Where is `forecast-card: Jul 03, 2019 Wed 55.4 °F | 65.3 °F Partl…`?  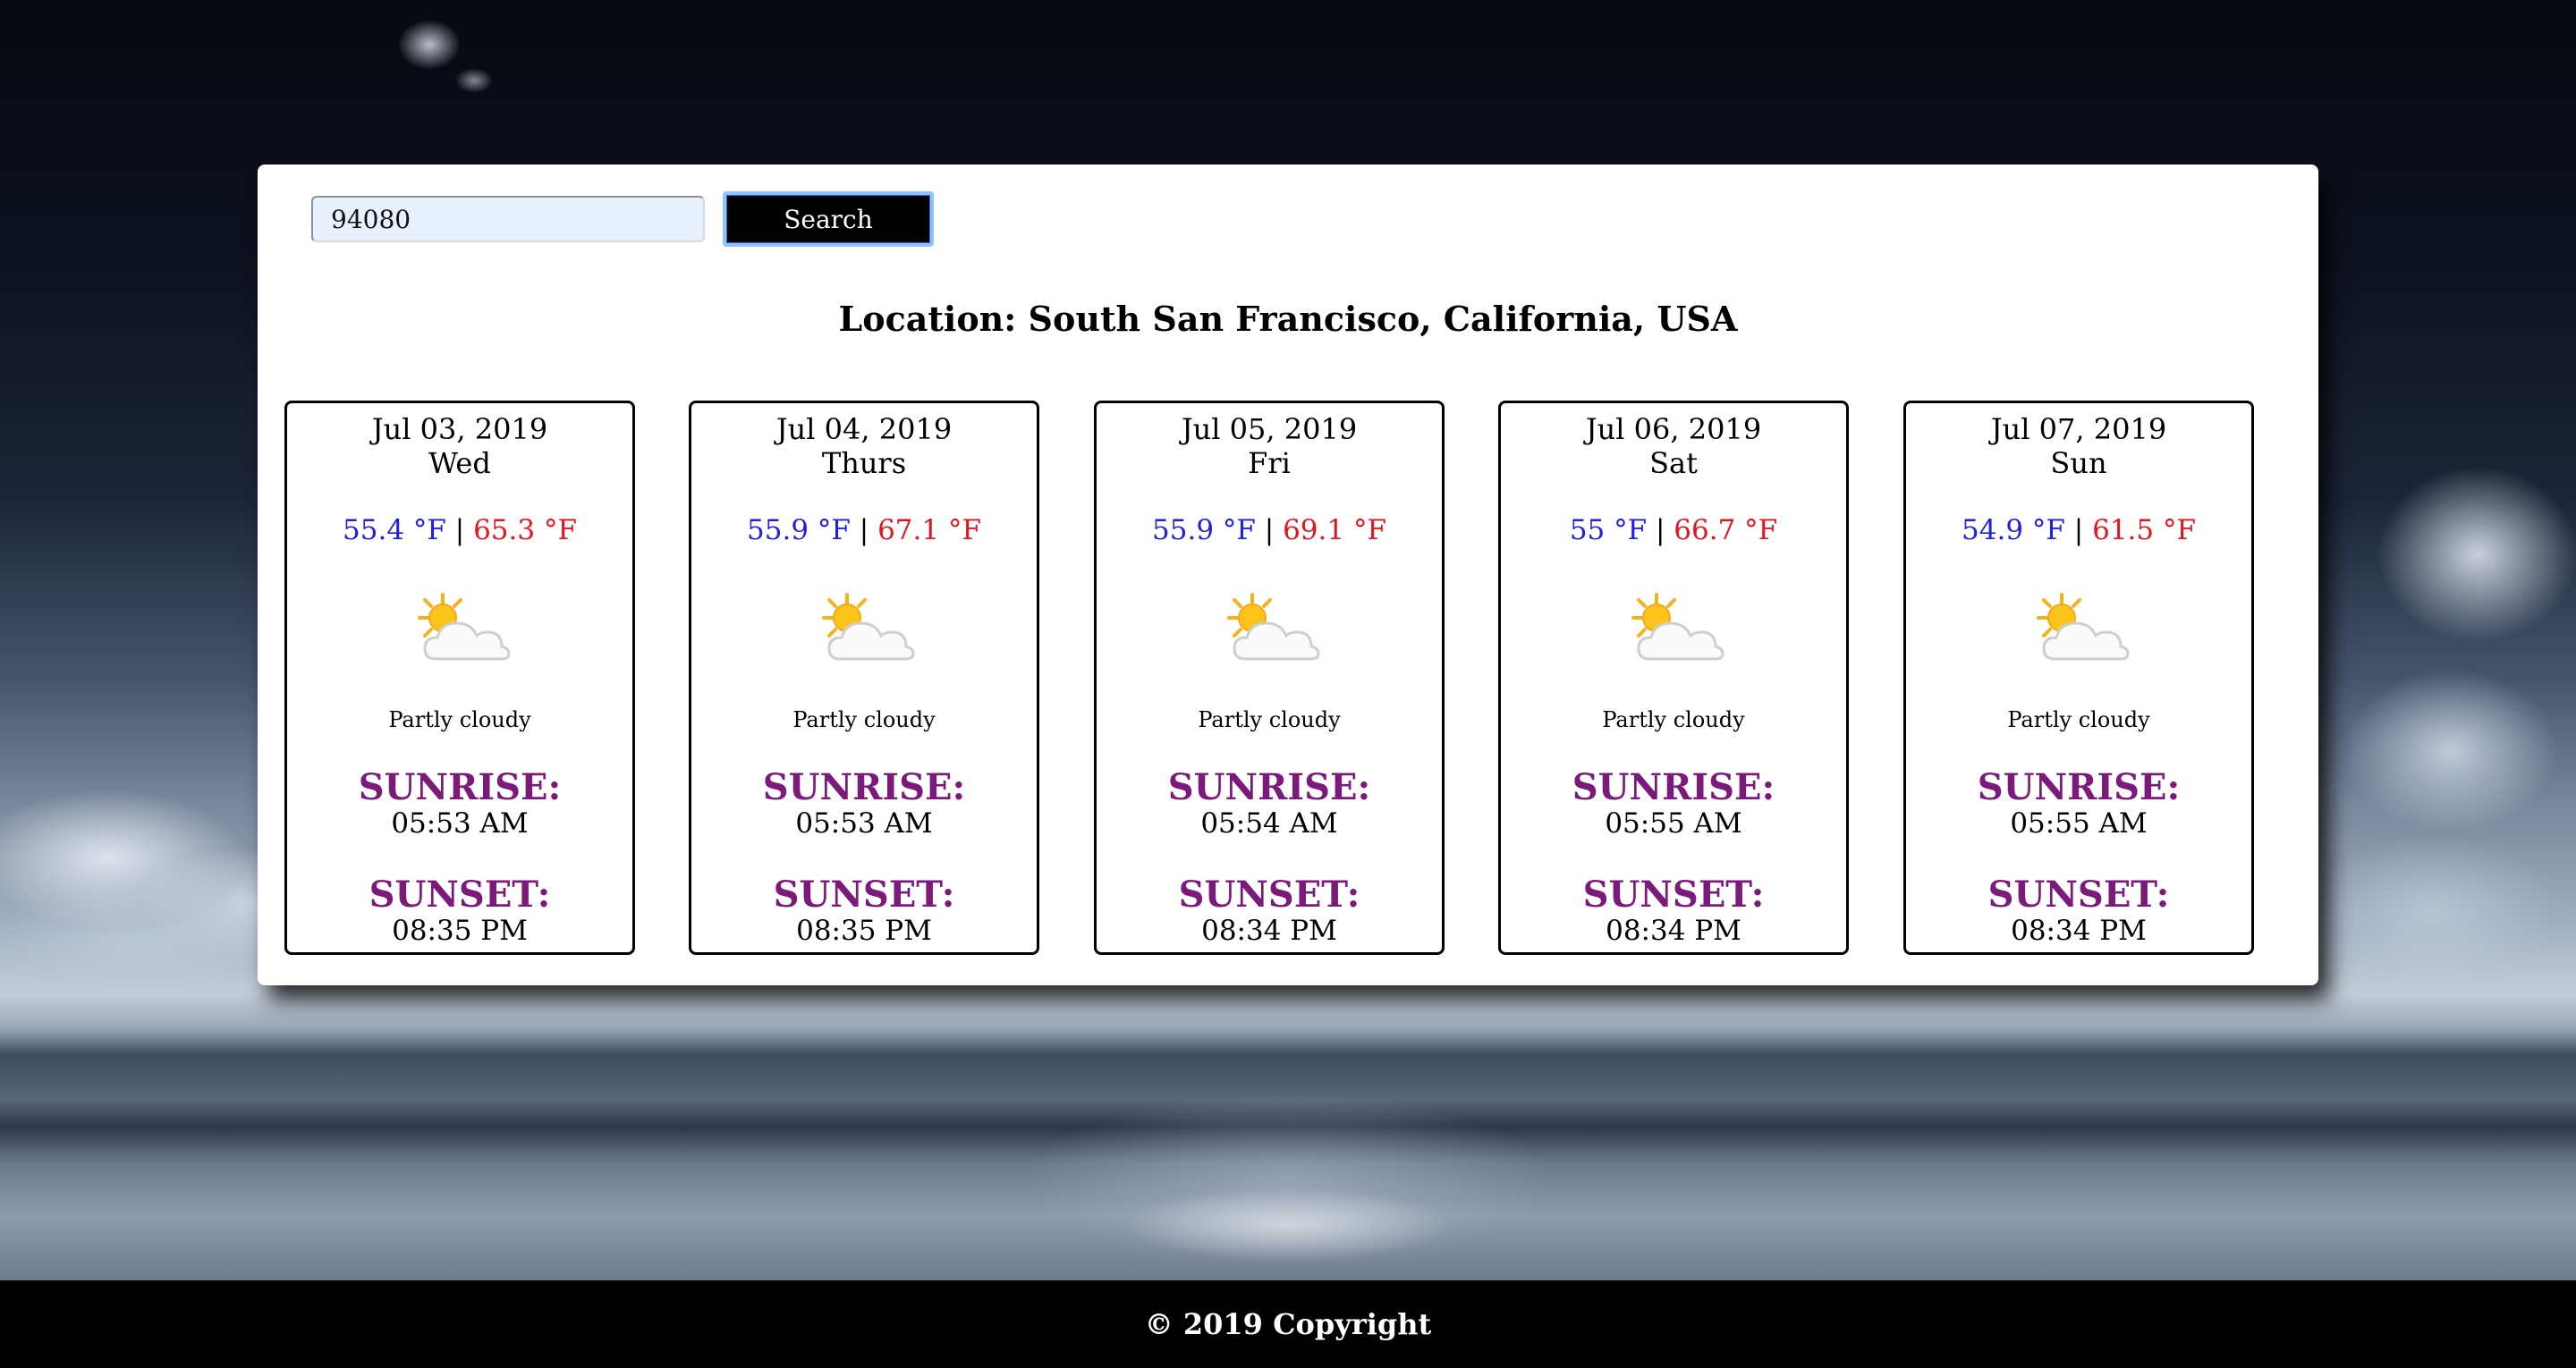 forecast-card: Jul 03, 2019 Wed 55.4 °F | 65.3 °F Partl… is located at coordinates (459, 678).